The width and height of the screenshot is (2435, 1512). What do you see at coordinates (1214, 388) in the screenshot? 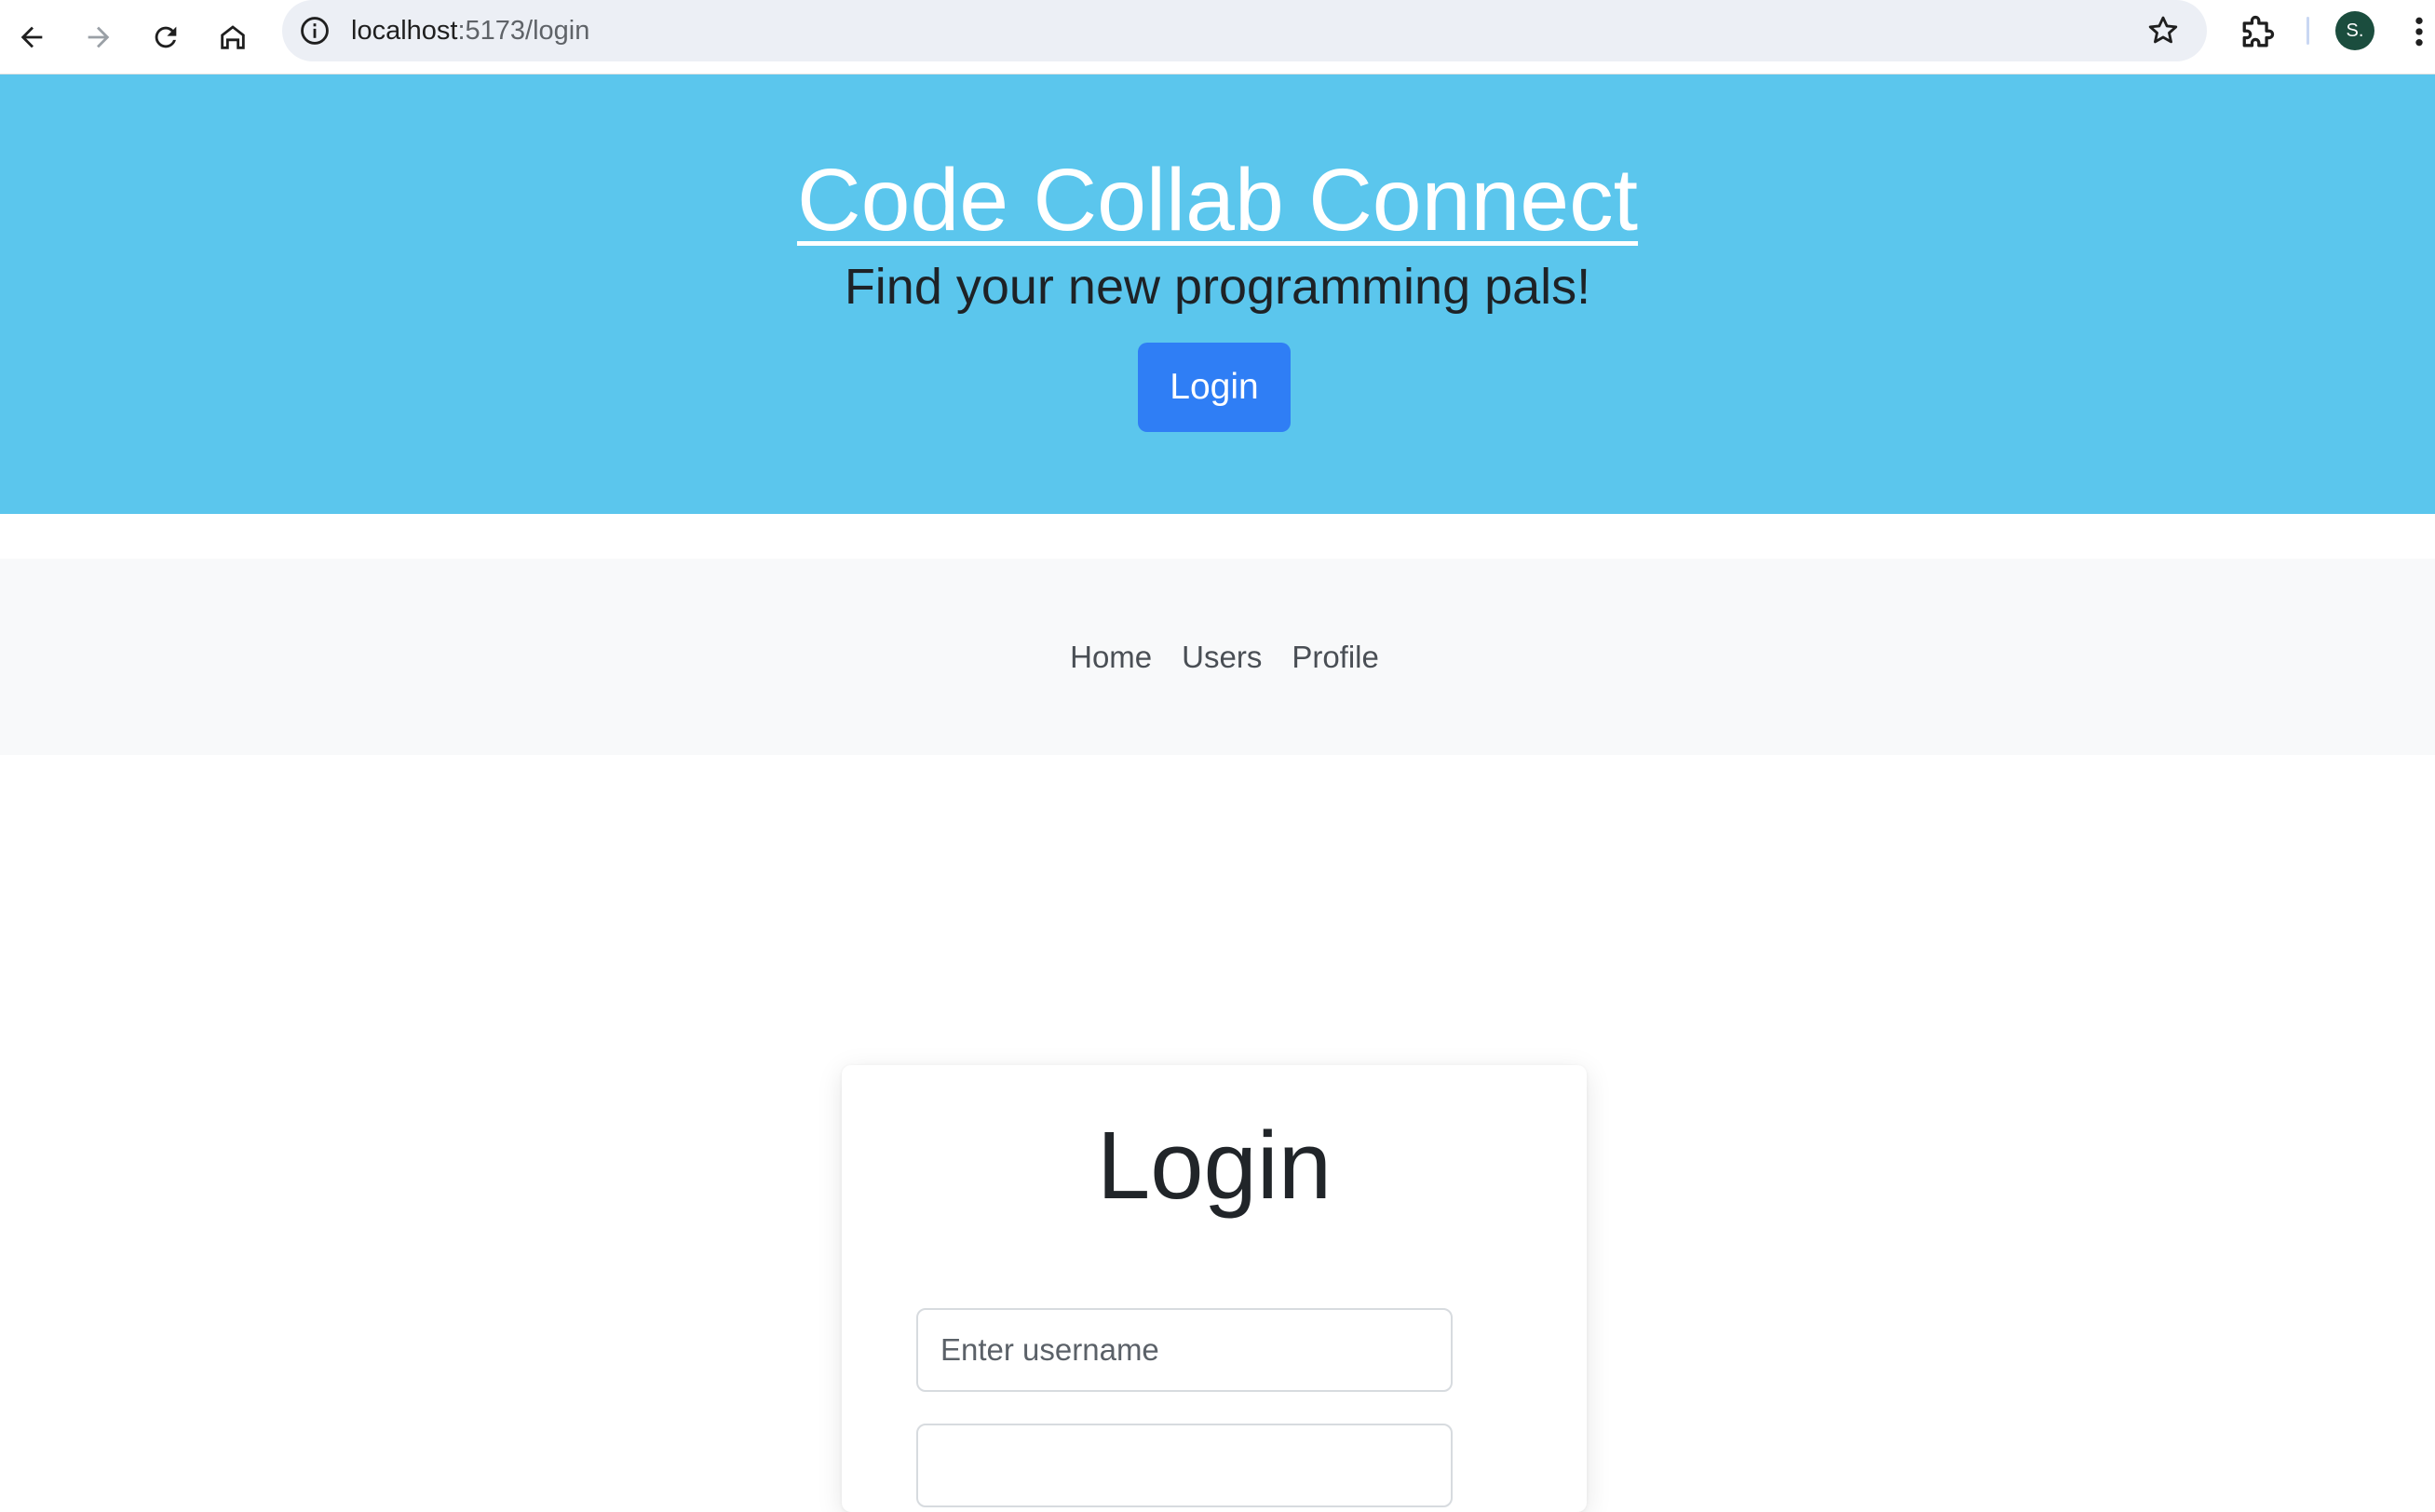
I see `hero-login-button: Login` at bounding box center [1214, 388].